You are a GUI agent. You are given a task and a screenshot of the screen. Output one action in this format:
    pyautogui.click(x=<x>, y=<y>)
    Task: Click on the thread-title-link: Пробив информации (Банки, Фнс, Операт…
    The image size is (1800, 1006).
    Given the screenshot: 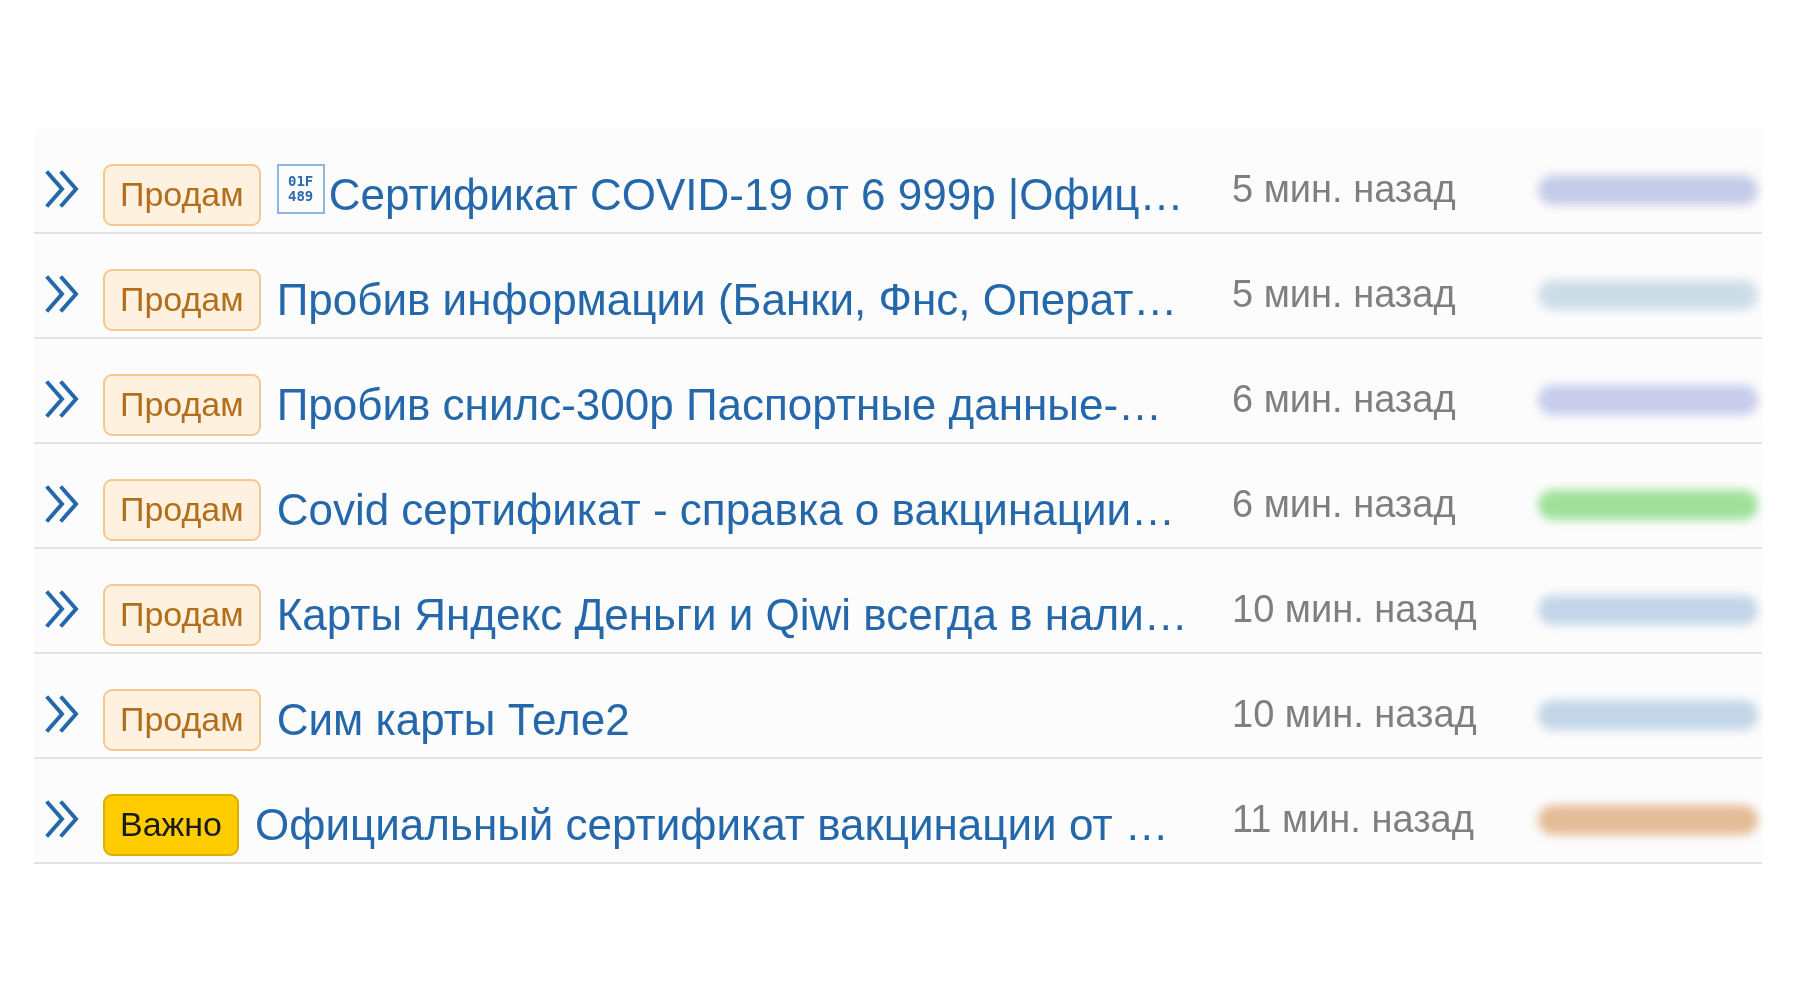 What is the action you would take?
    pyautogui.click(x=727, y=299)
    